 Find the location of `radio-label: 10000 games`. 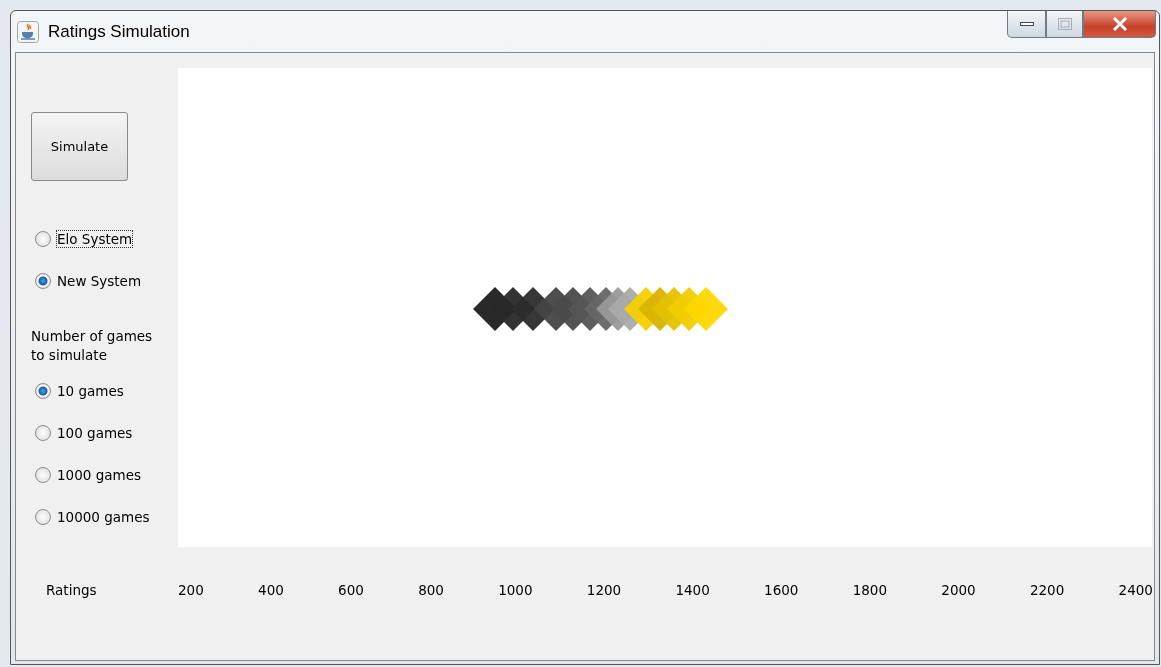

radio-label: 10000 games is located at coordinates (103, 517).